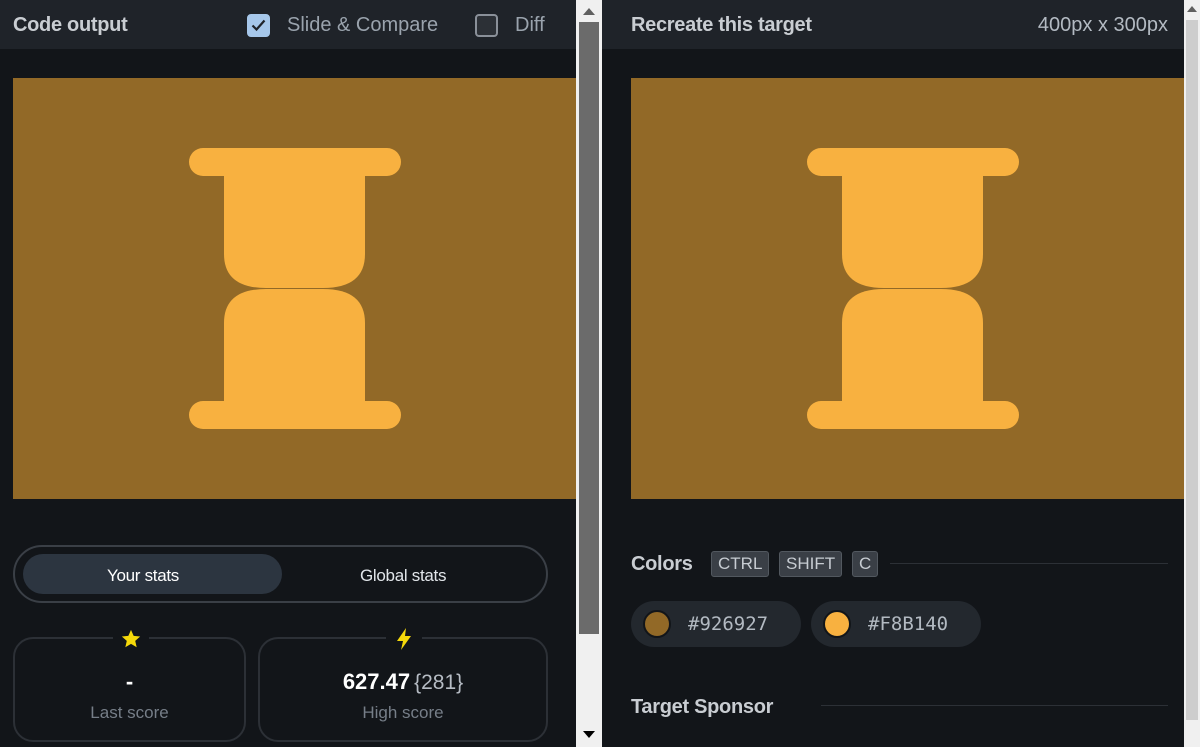 This screenshot has width=1200, height=747. I want to click on target-sponsor-heading: Target Sponsor, so click(702, 707).